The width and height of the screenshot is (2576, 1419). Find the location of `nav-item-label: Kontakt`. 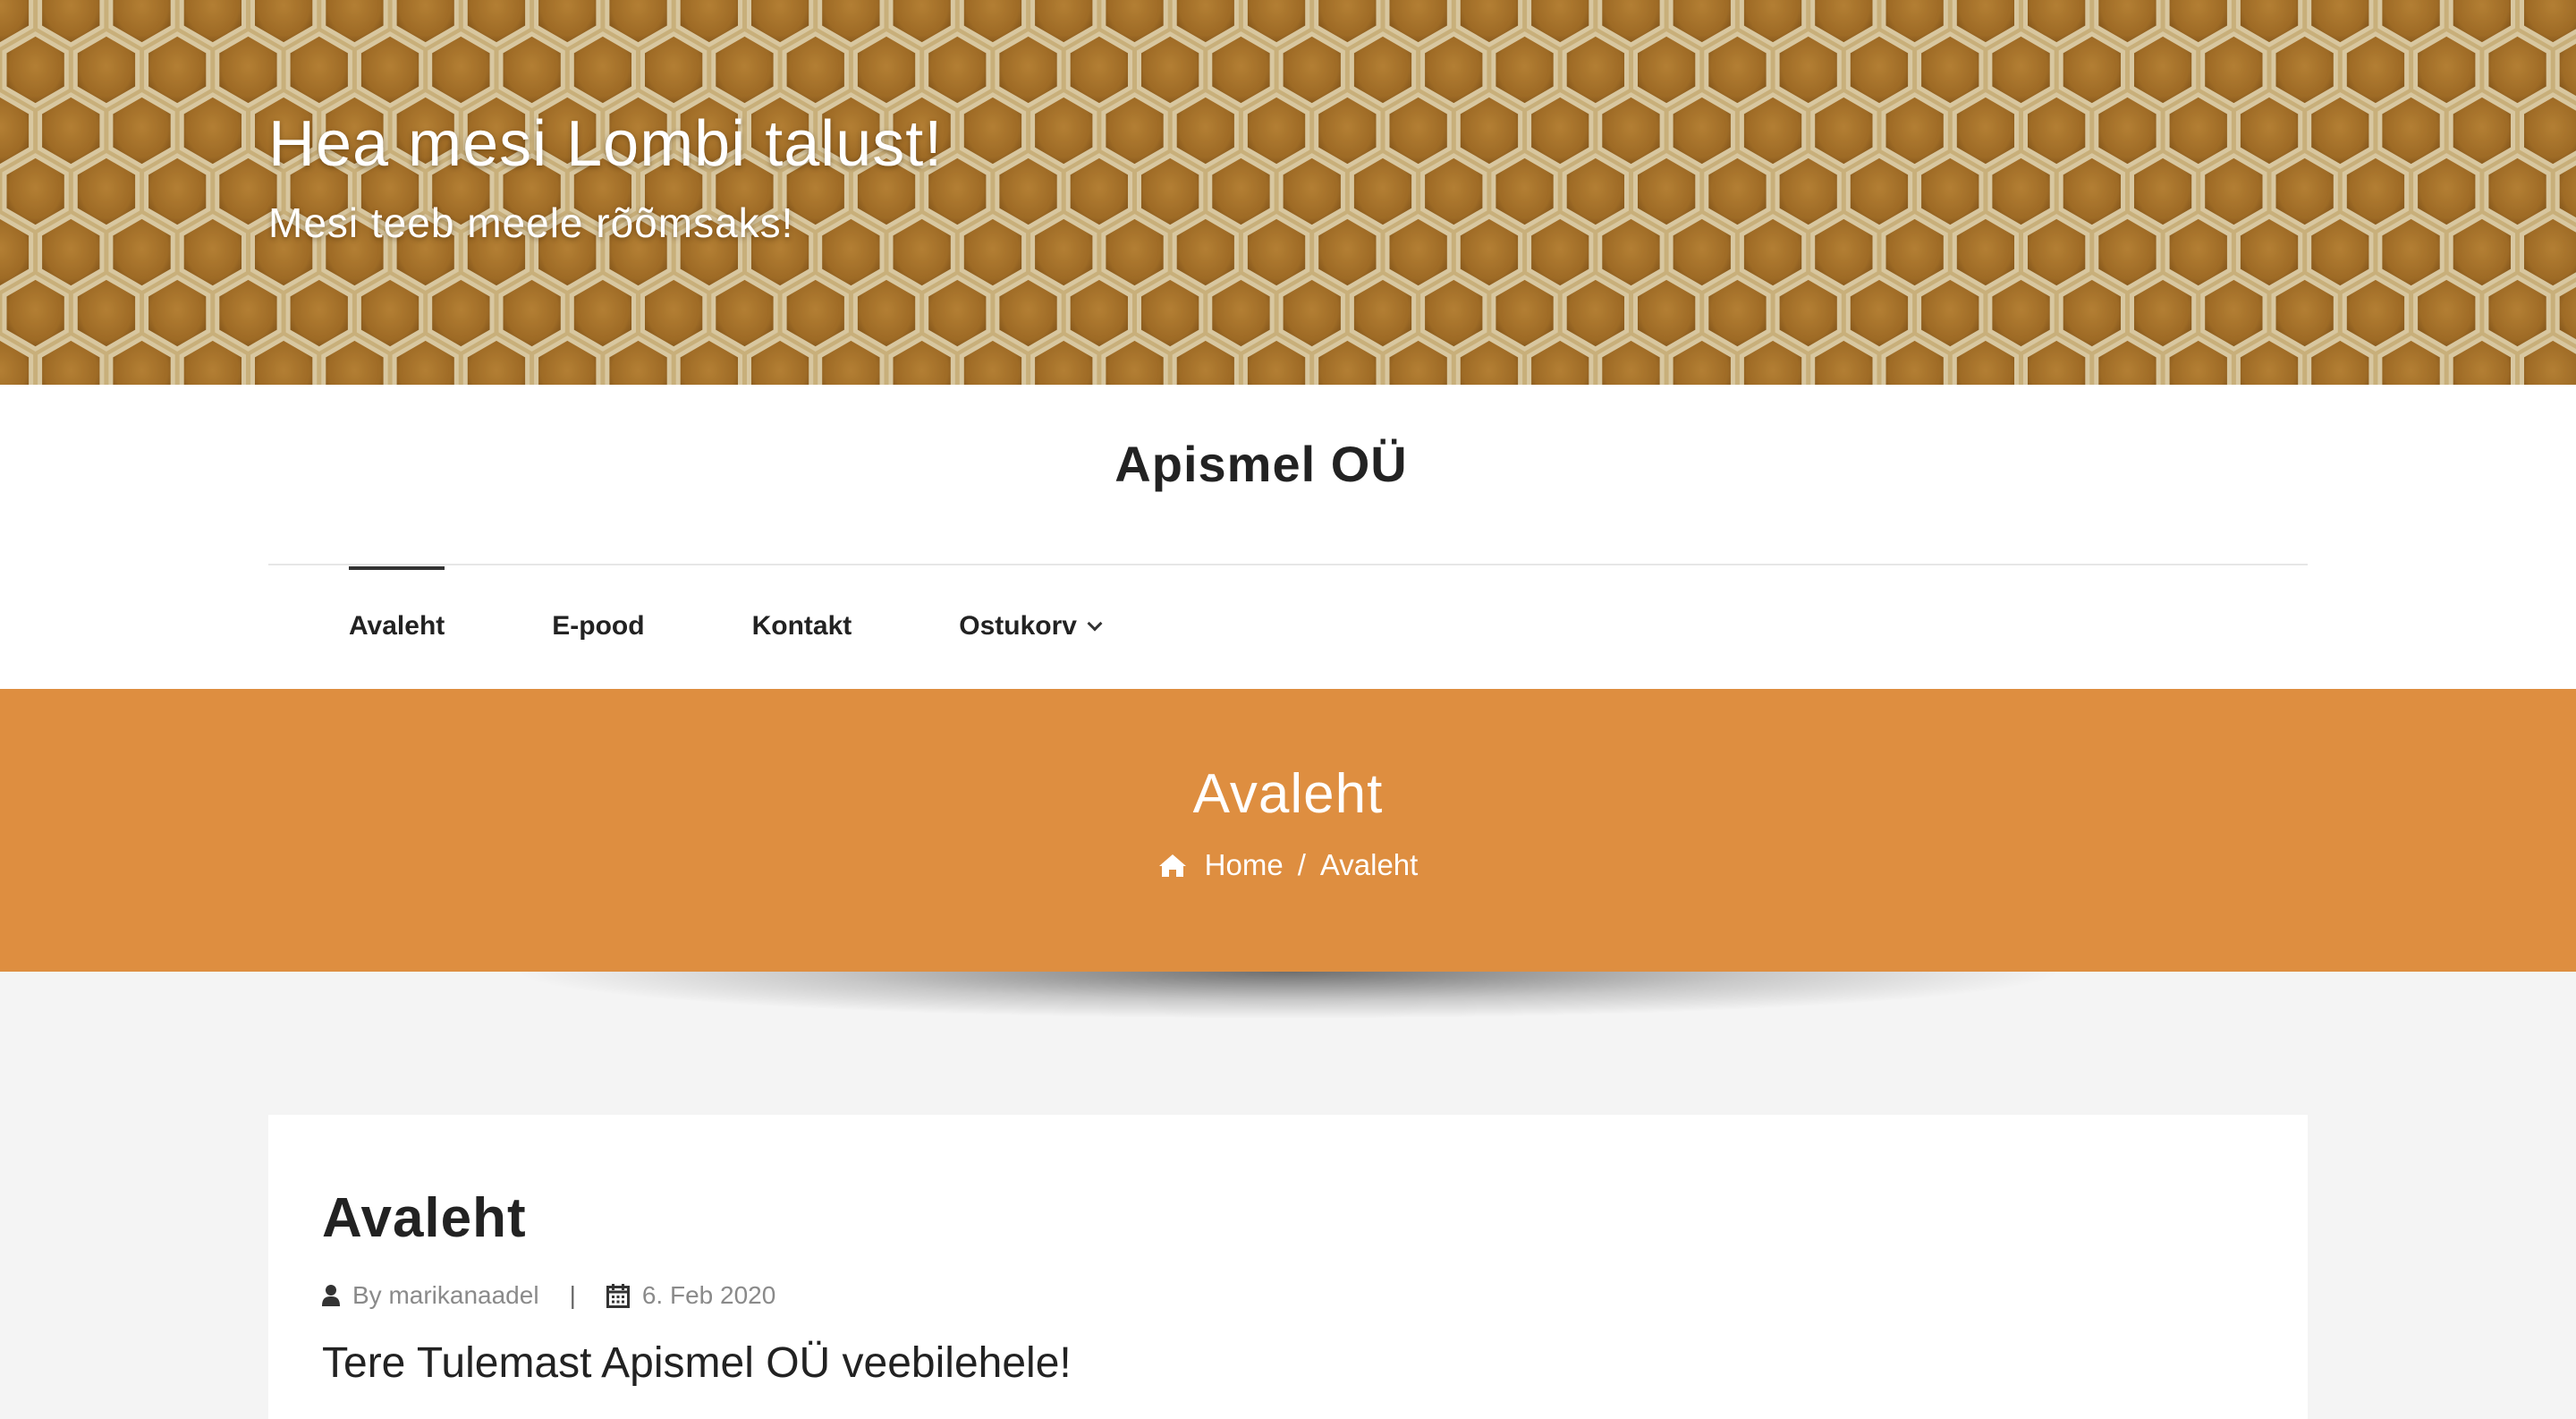

nav-item-label: Kontakt is located at coordinates (802, 626).